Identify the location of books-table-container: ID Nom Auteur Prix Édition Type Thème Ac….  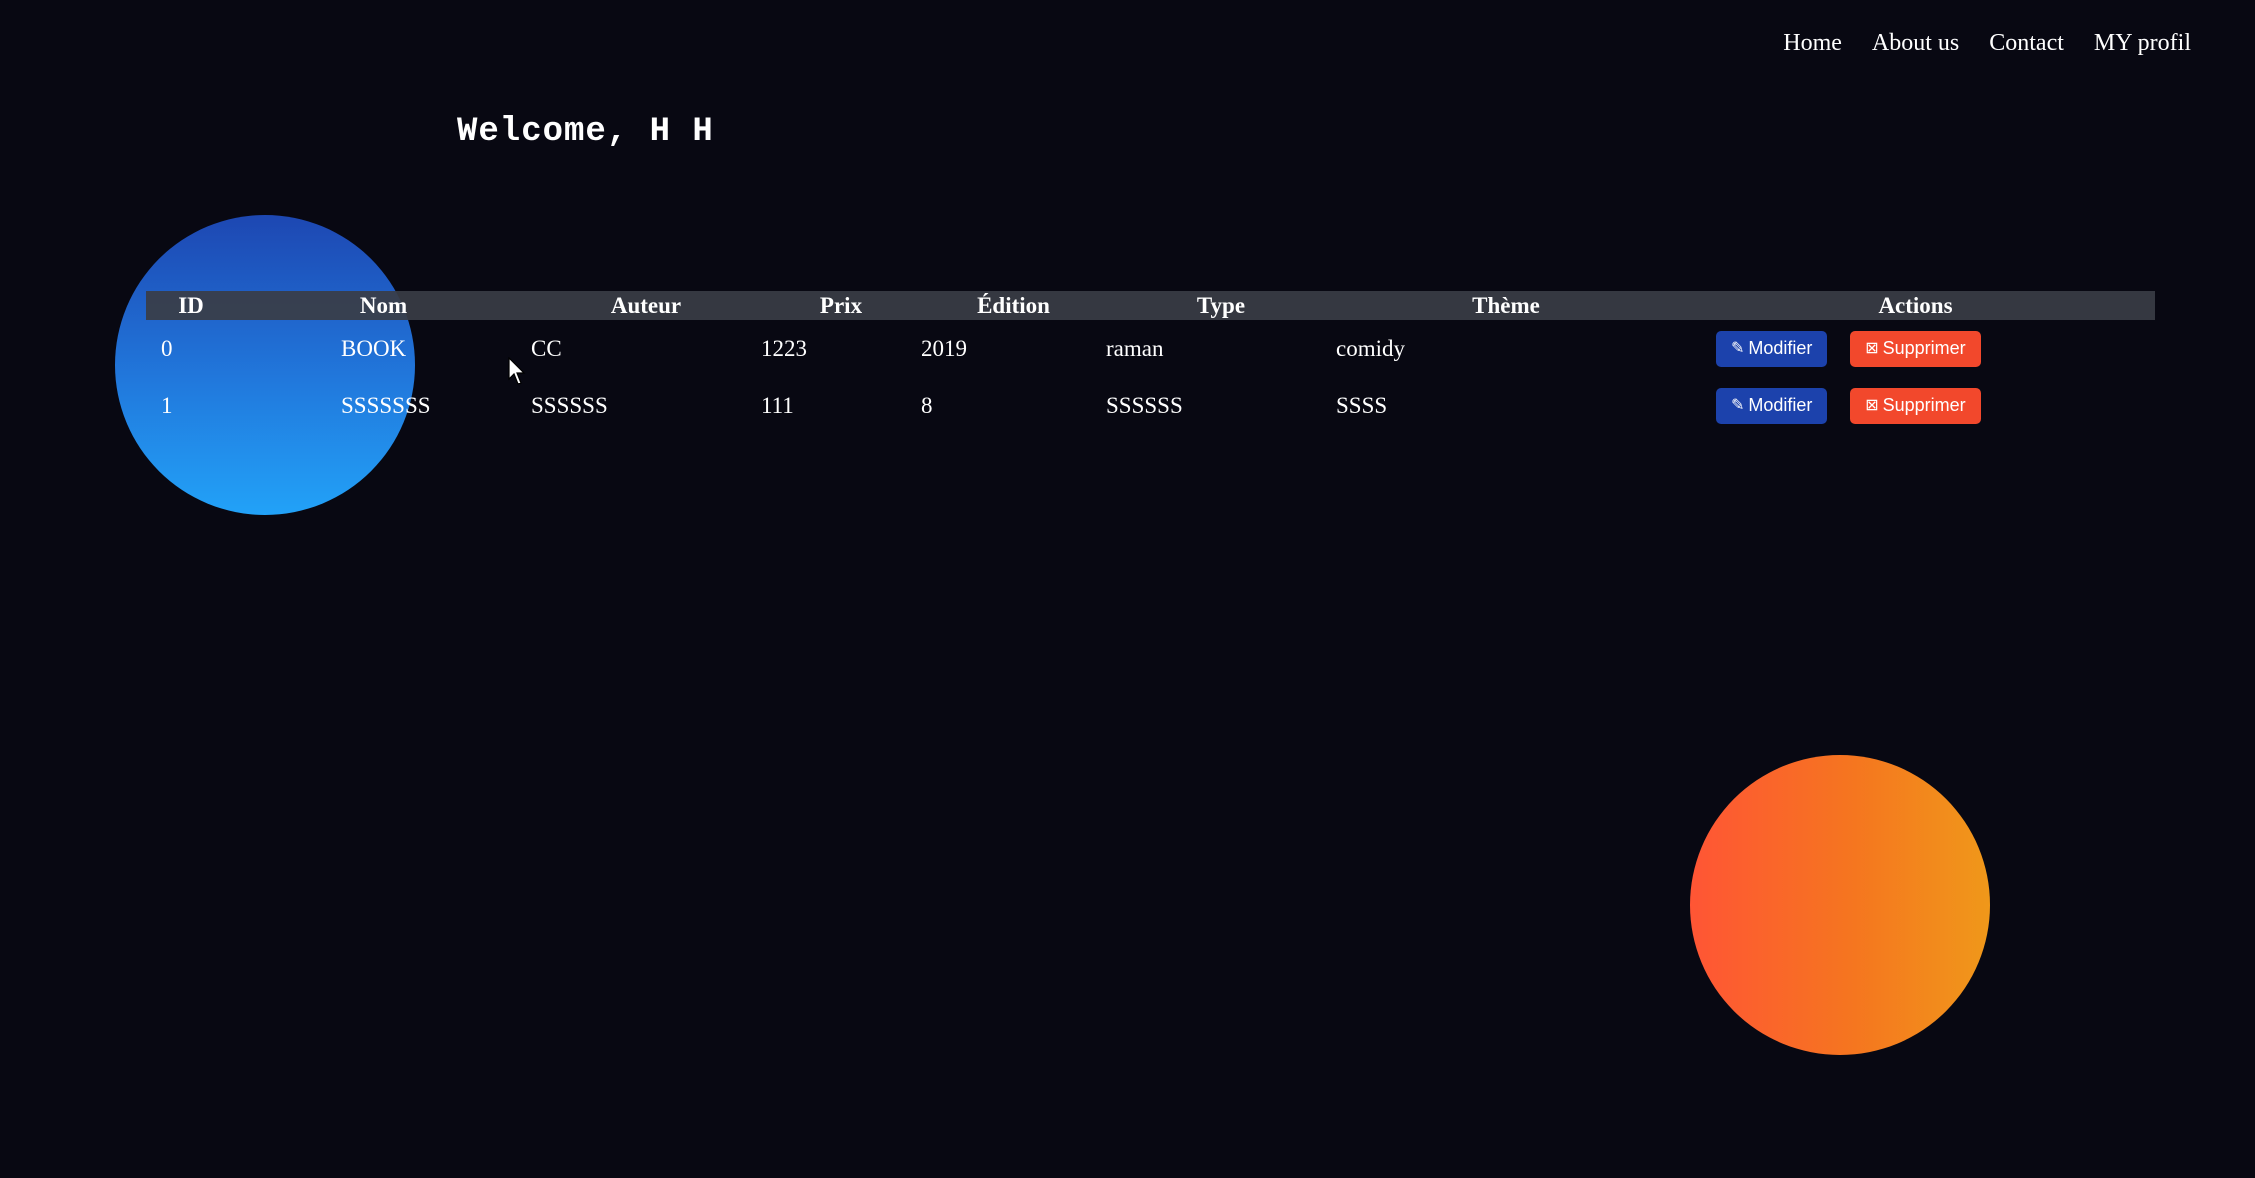
(1150, 362).